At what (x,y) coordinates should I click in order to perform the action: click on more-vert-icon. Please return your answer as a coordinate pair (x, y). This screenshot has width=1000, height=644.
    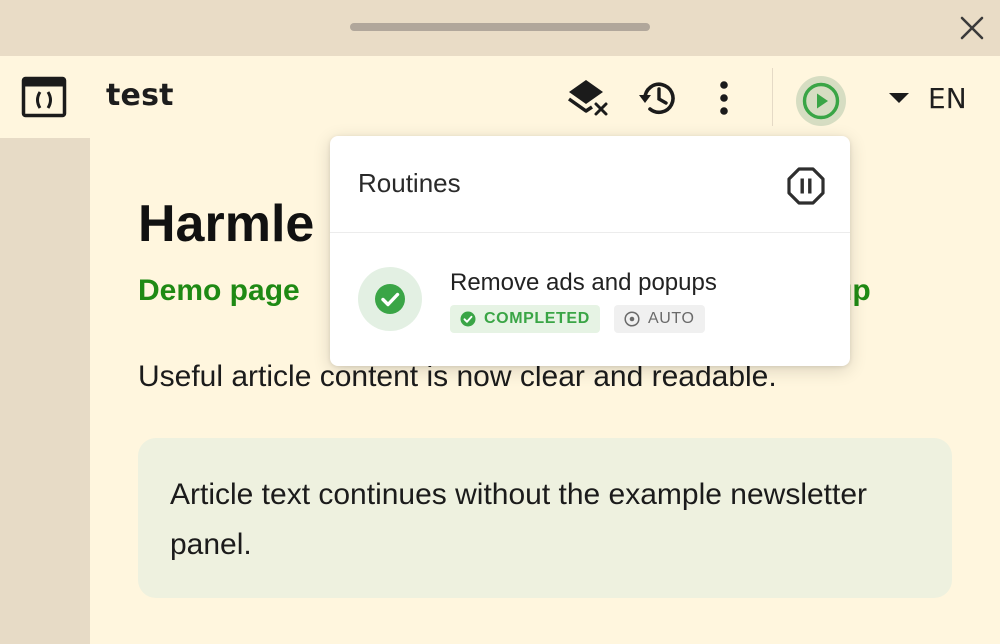
    Looking at the image, I should click on (724, 98).